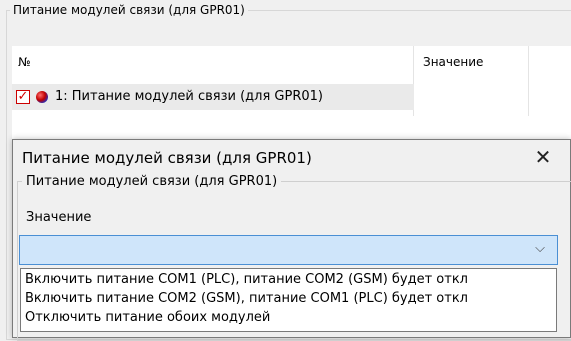 The width and height of the screenshot is (571, 341). Describe the element at coordinates (152, 182) in the screenshot. I see `dialog-group-title: Питание модулей связи (для GPR01)` at that location.